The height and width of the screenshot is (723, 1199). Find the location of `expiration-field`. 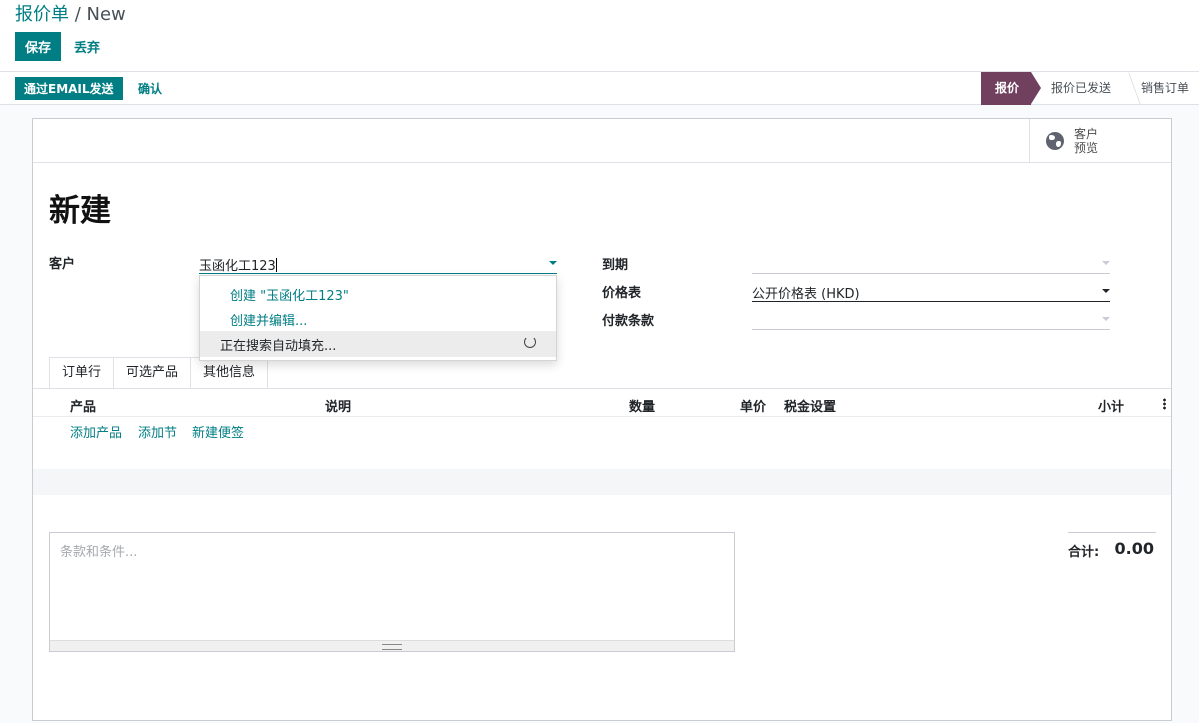

expiration-field is located at coordinates (931, 263).